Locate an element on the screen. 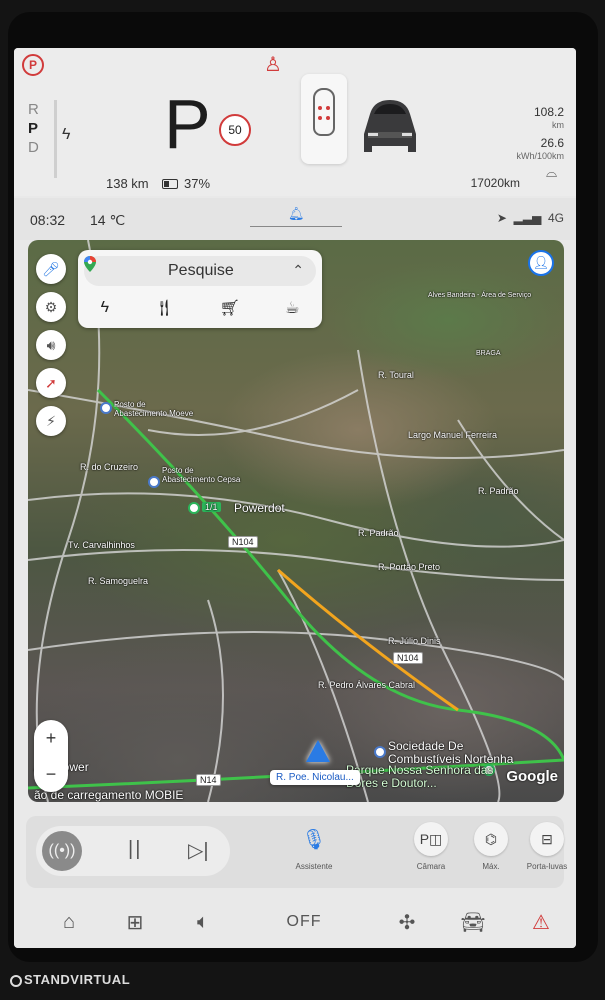 The width and height of the screenshot is (605, 1000). glovebox-button: ⊟ Porta-luvas is located at coordinates (547, 846).